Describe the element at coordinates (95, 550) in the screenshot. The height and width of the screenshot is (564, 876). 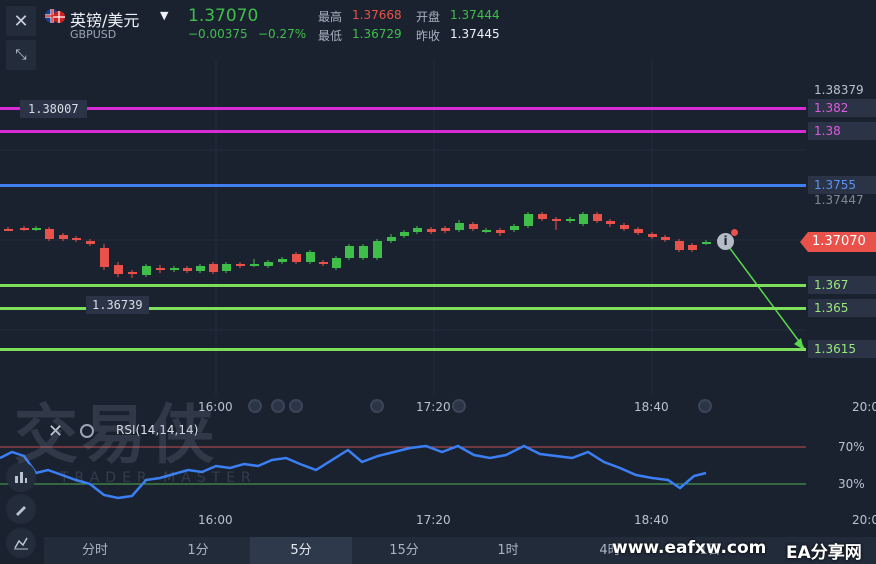
I see `tab-fenshi: 分时` at that location.